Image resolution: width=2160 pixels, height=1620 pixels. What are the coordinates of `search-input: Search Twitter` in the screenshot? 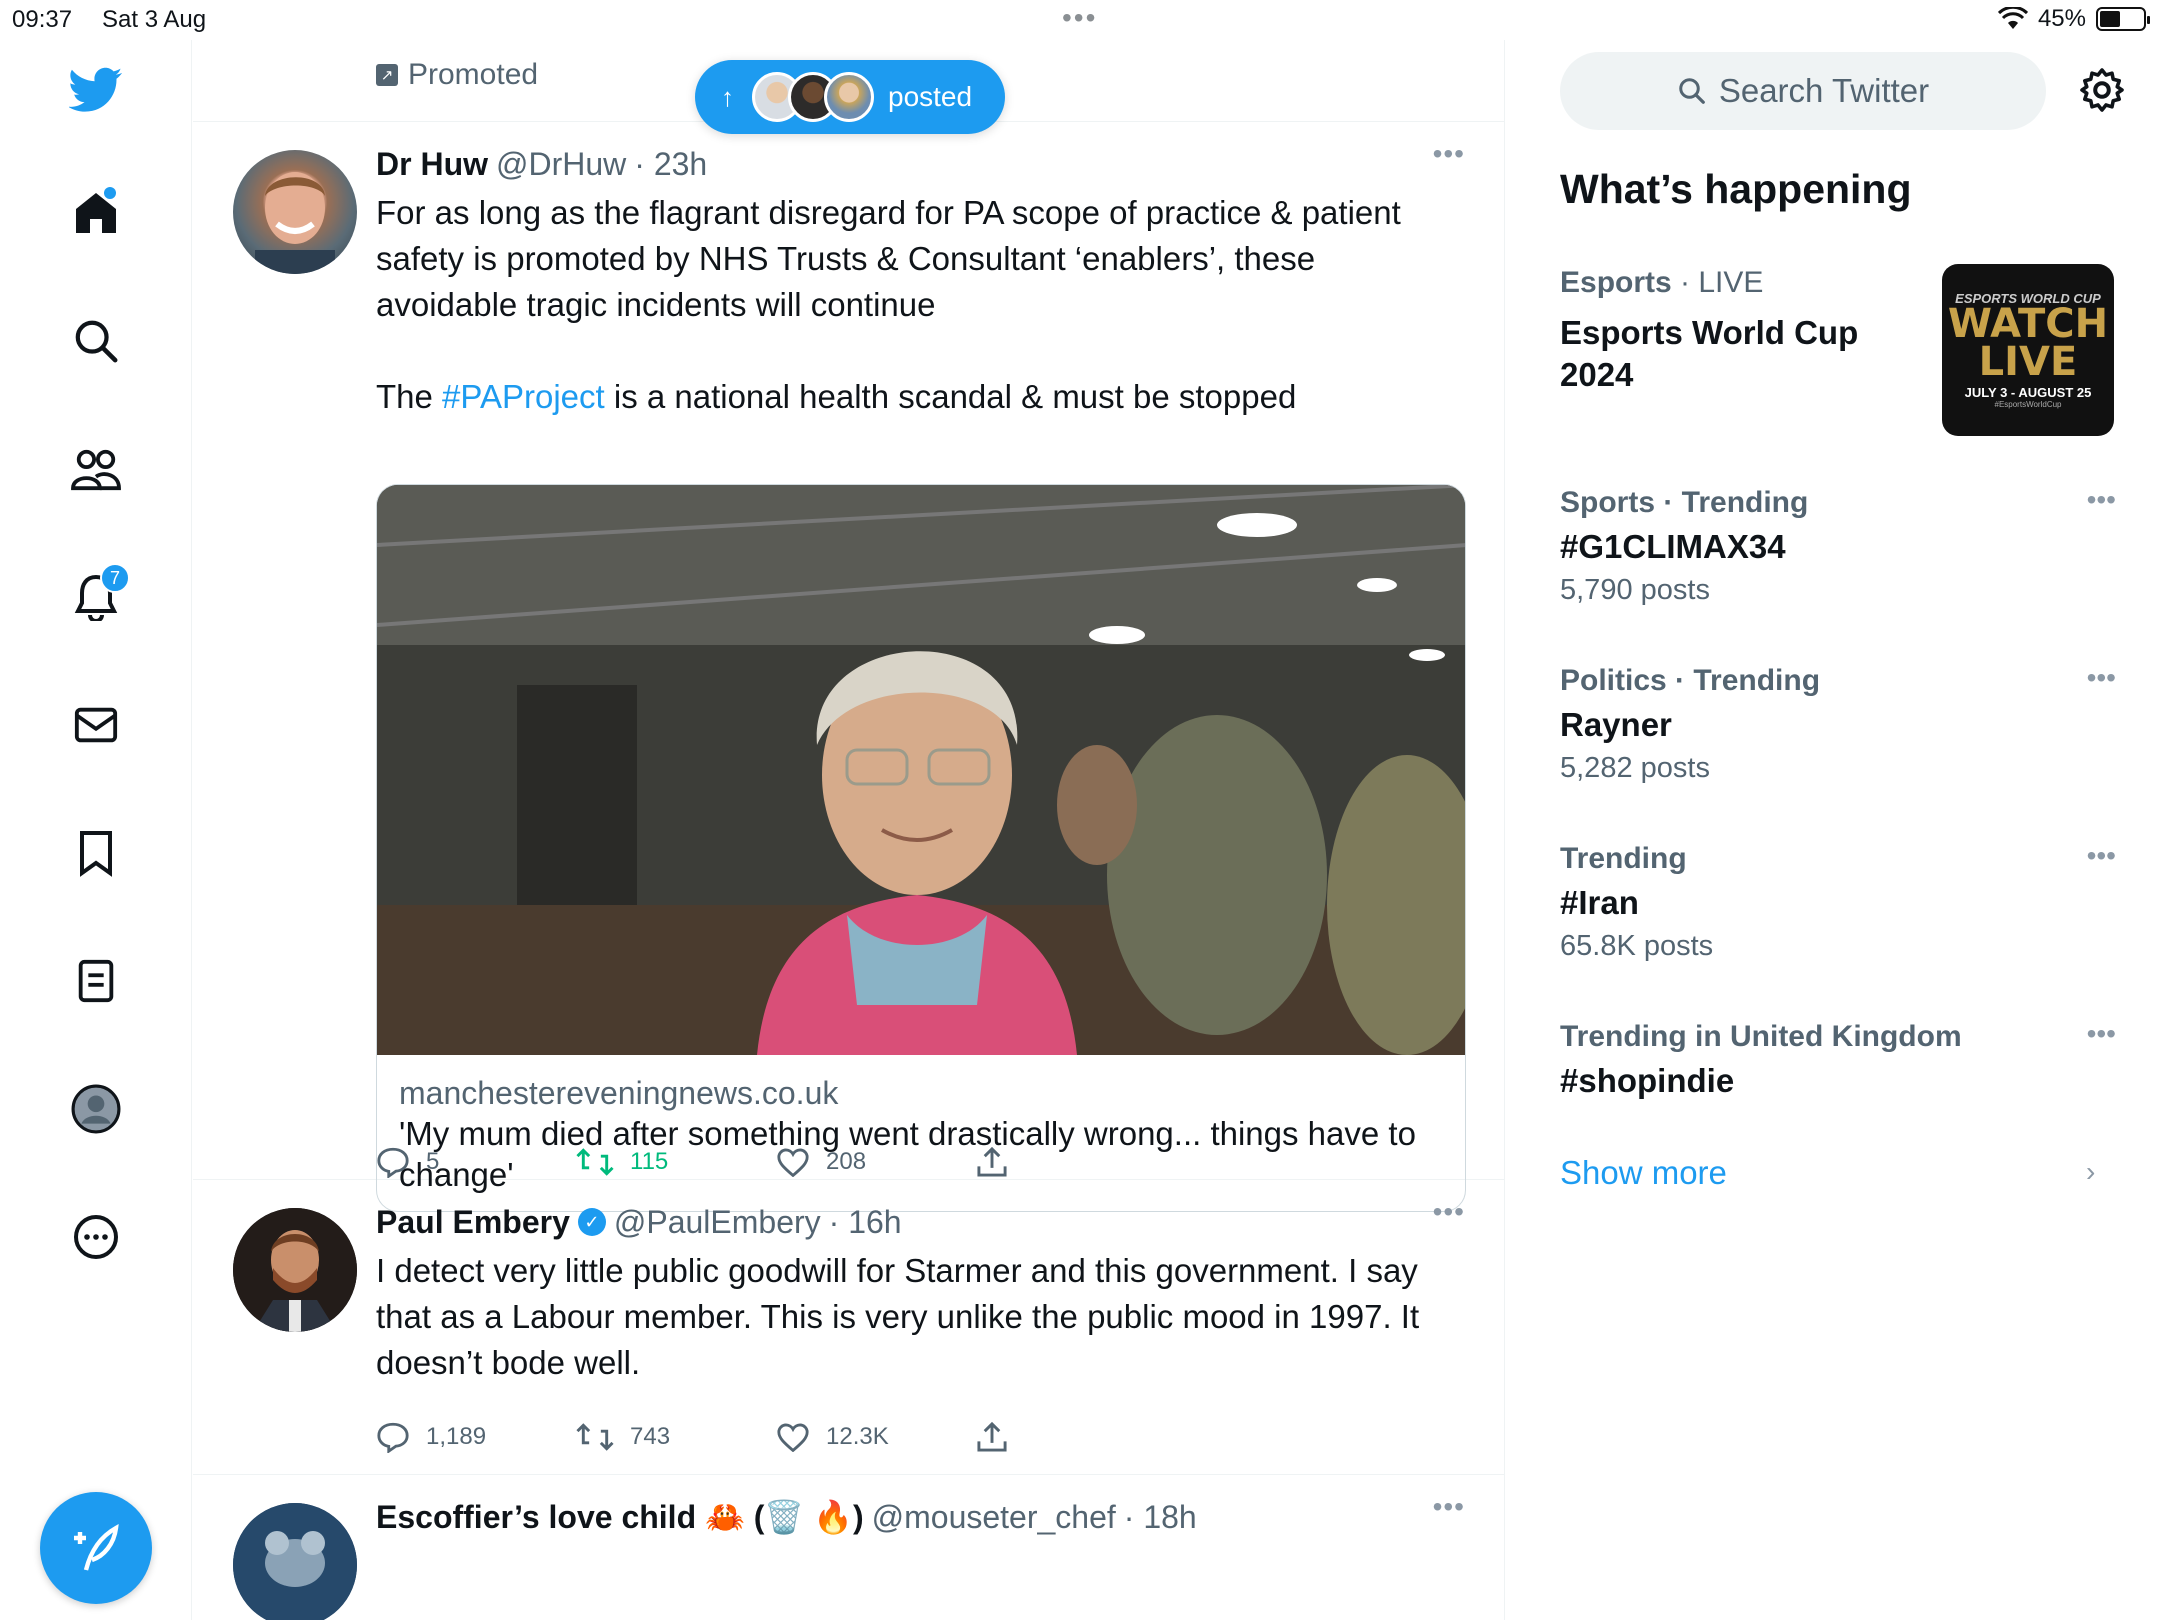 It's located at (1803, 91).